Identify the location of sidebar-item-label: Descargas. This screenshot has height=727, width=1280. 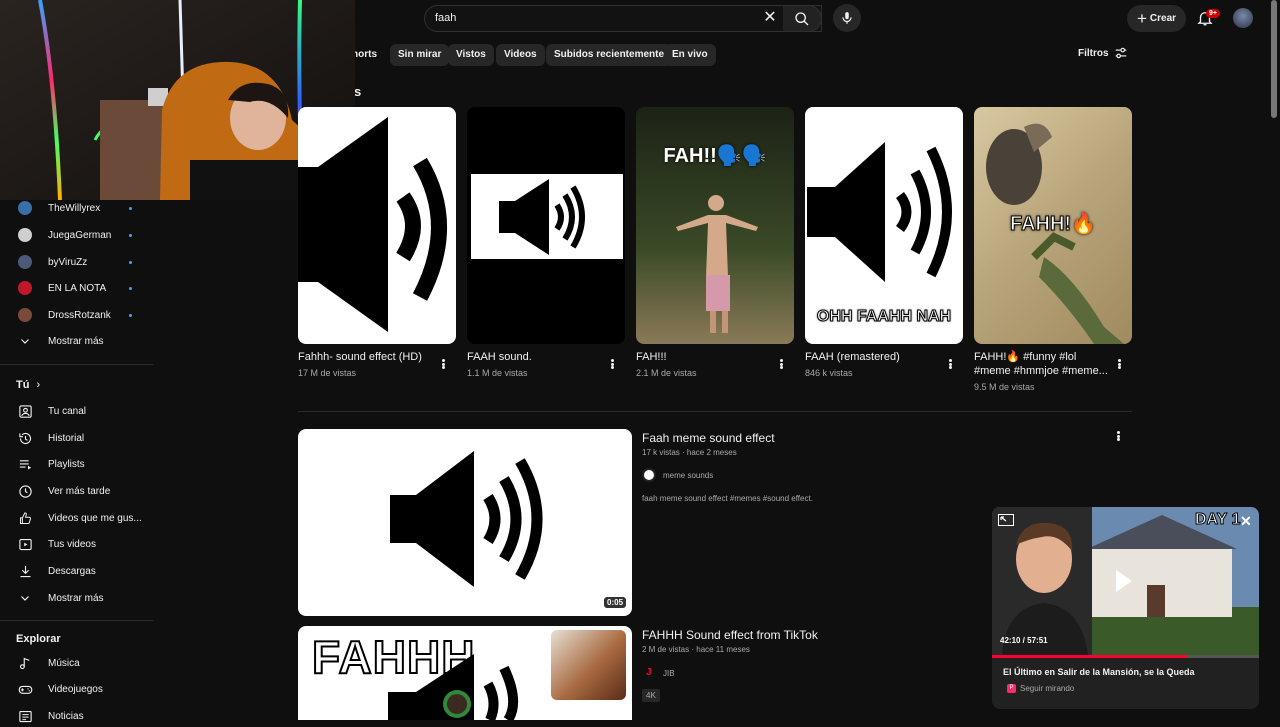
(72, 571).